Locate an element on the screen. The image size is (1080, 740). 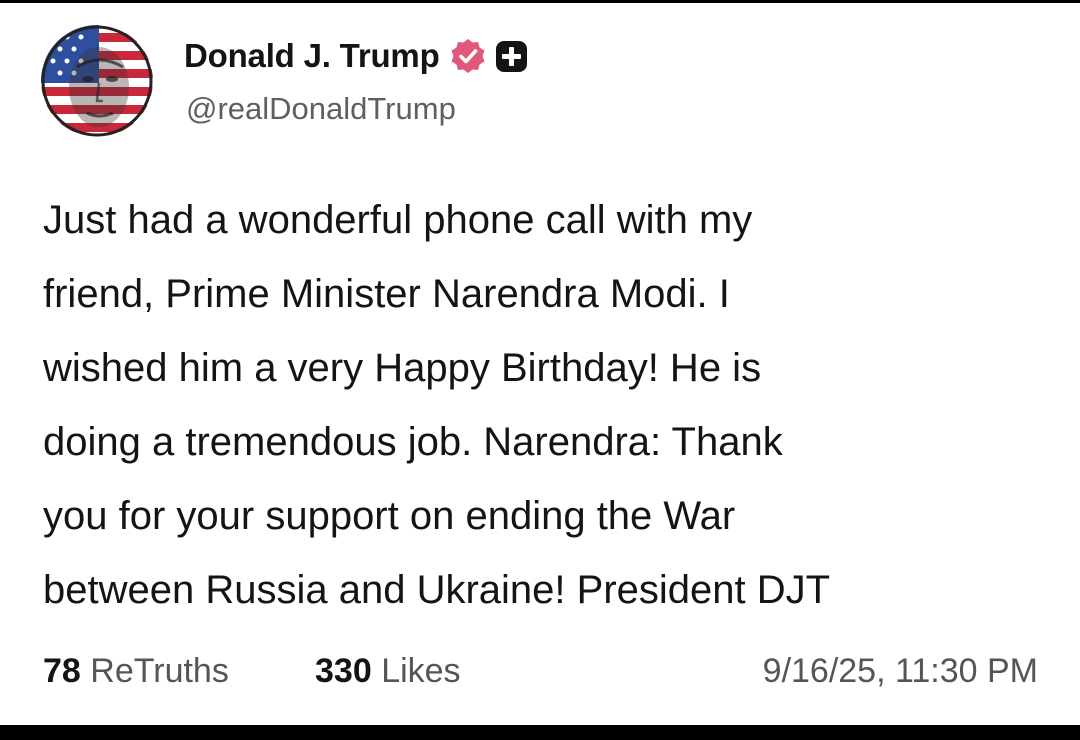
likes-label: Likes is located at coordinates (421, 671).